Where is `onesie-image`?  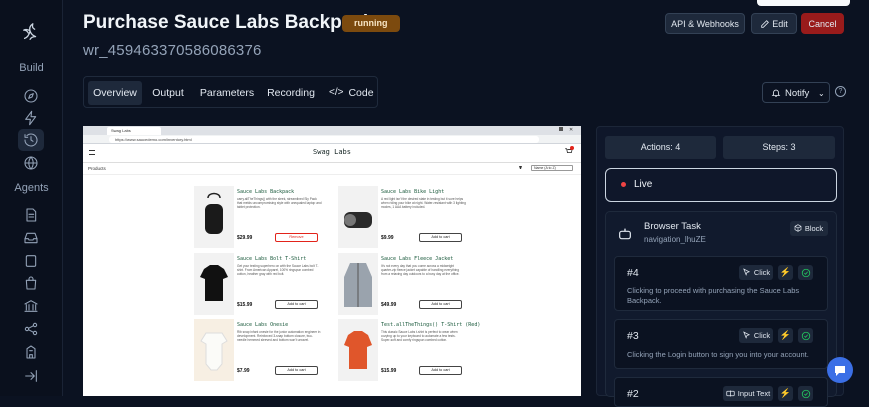 onesie-image is located at coordinates (214, 350).